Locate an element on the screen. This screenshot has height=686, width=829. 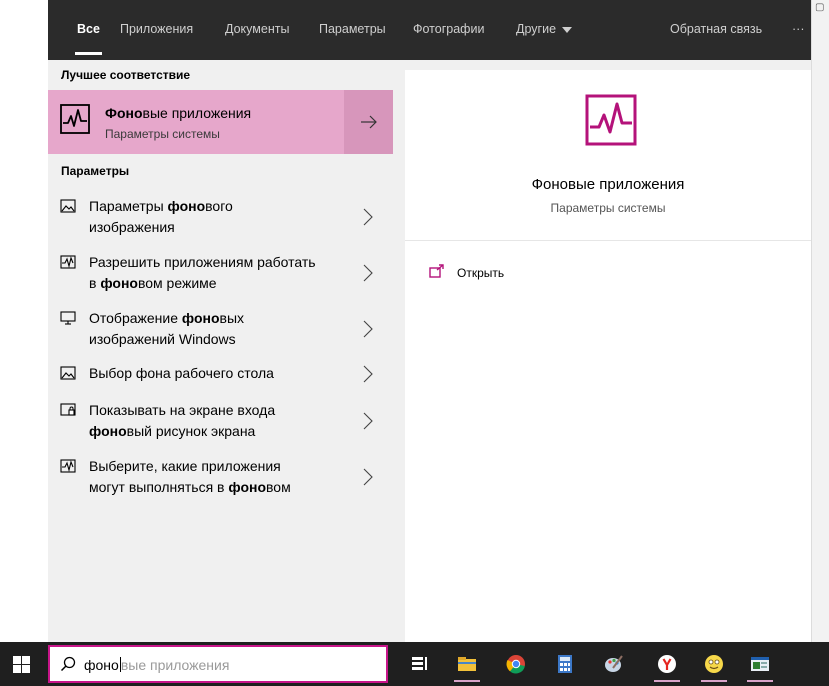
best-match-heading: Лучшее соответствие is located at coordinates (126, 75).